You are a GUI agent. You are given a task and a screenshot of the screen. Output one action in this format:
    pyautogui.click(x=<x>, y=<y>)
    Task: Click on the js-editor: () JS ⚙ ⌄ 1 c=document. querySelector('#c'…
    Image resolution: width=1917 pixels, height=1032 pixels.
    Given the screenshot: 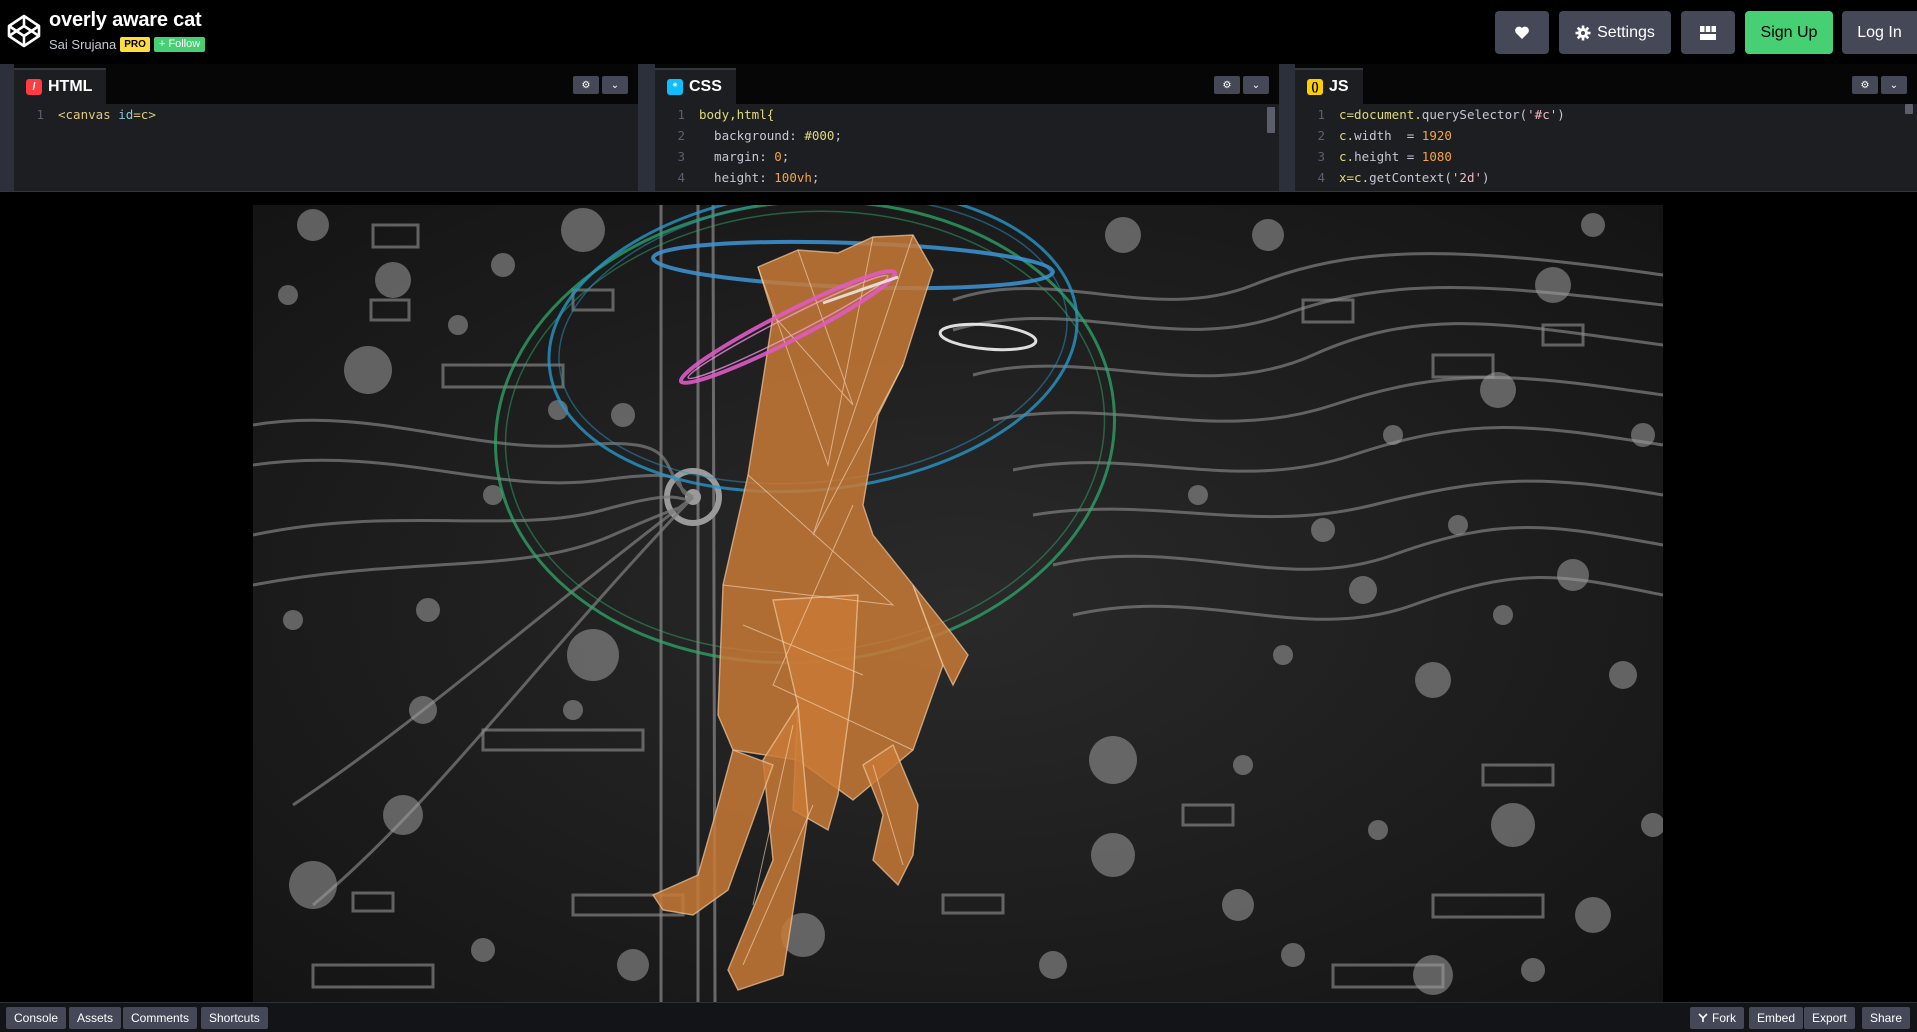 What is the action you would take?
    pyautogui.click(x=1606, y=127)
    